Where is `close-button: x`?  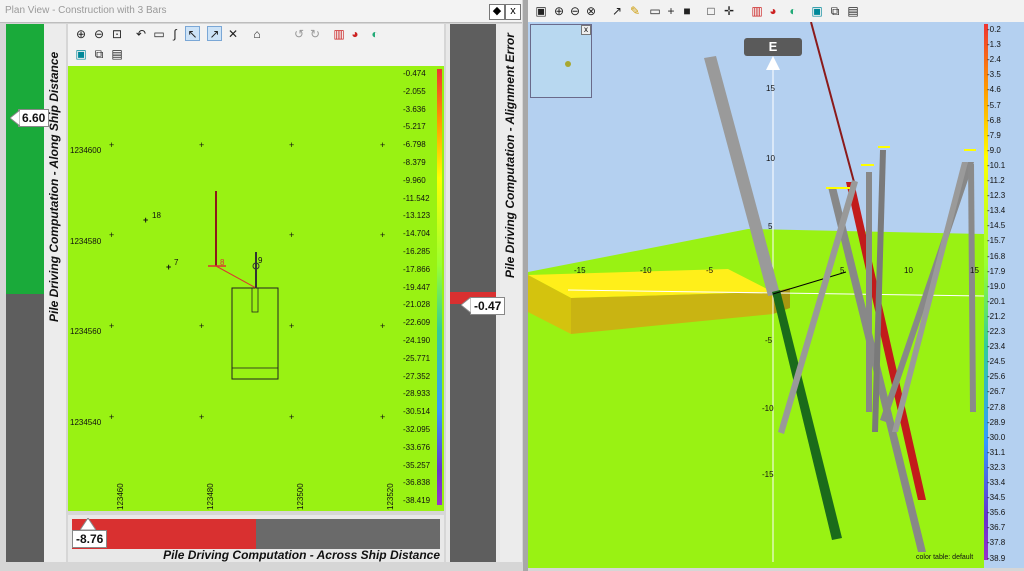 close-button: x is located at coordinates (513, 12).